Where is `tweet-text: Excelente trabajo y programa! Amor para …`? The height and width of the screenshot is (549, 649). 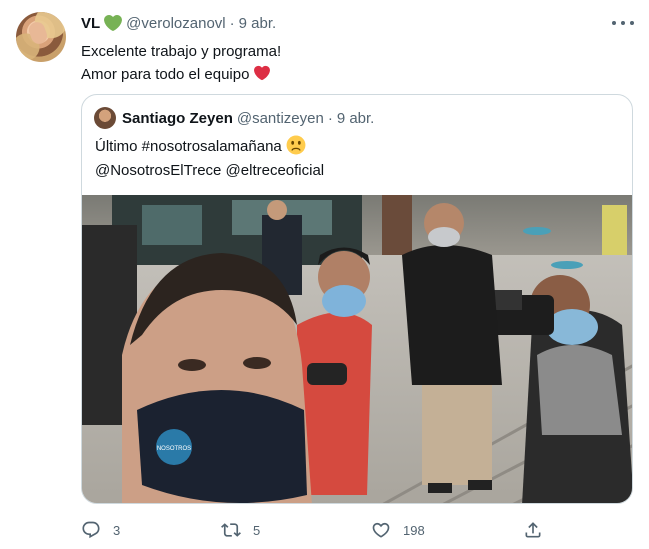 tweet-text: Excelente trabajo y programa! Amor para … is located at coordinates (181, 63).